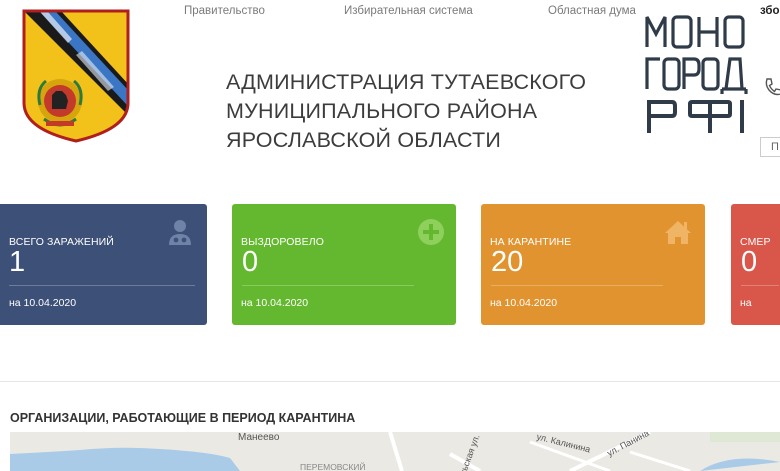 The width and height of the screenshot is (780, 471). Describe the element at coordinates (408, 11) in the screenshot. I see `nav-link-election-system: Избирательная система` at that location.